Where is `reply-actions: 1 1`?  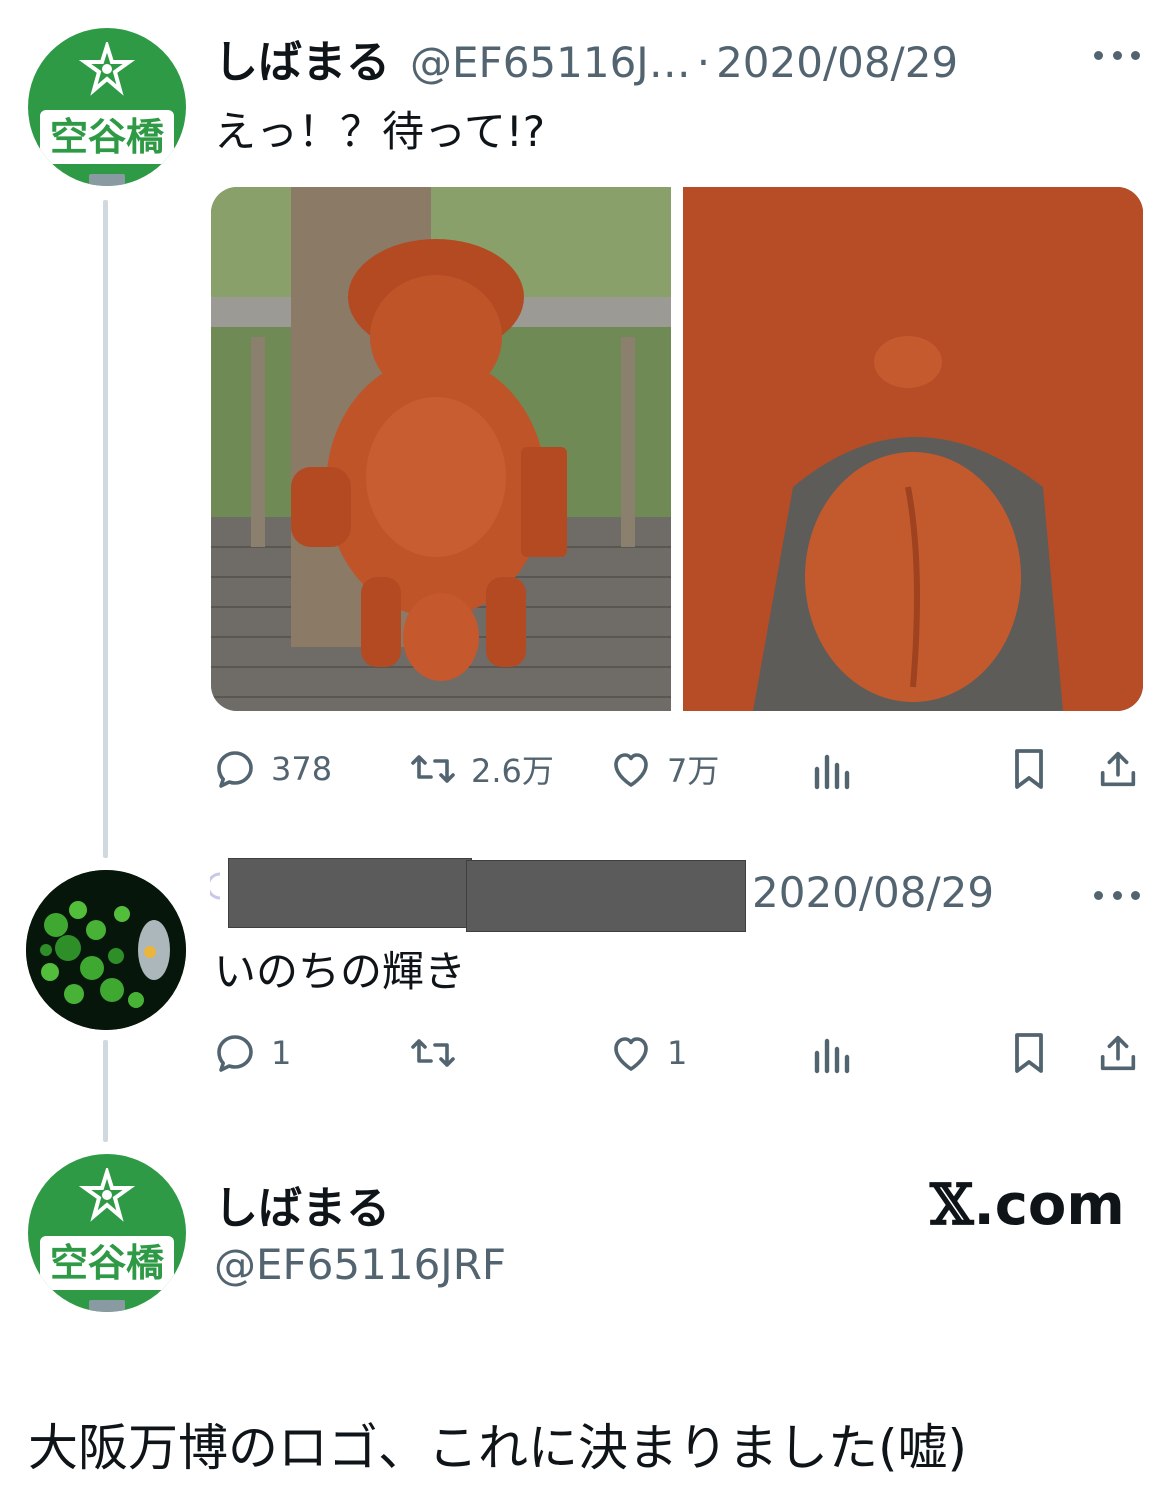 reply-actions: 1 1 is located at coordinates (677, 1053).